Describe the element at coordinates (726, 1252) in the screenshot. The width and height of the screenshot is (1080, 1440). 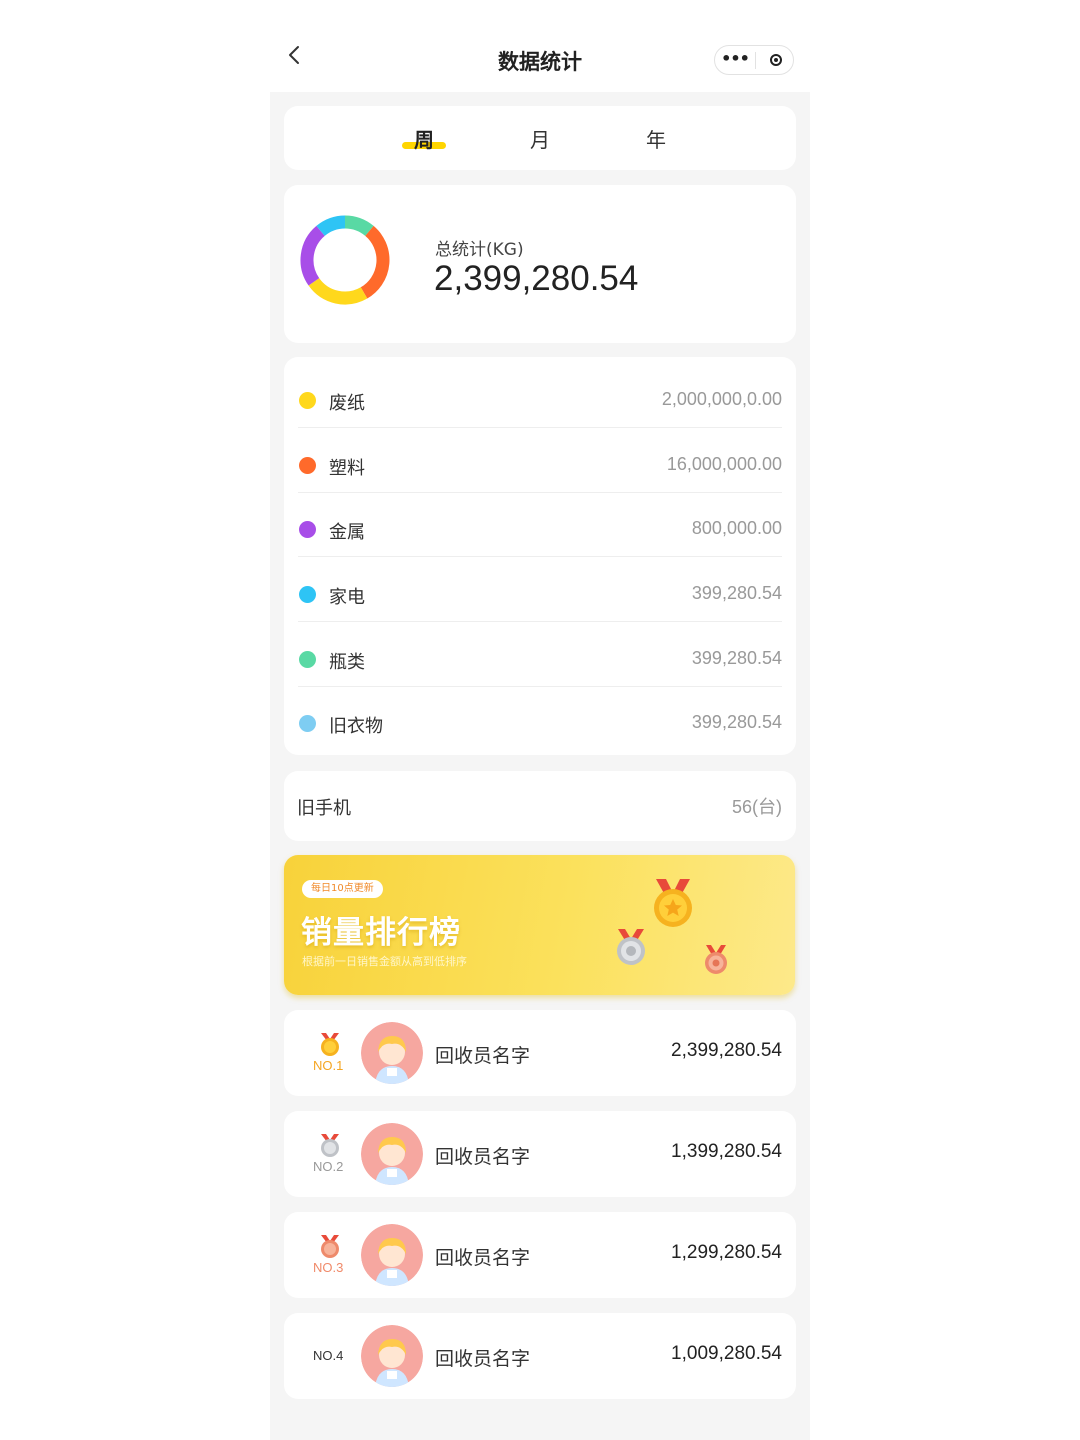
I see `collector-amount: 1,299,280.54` at that location.